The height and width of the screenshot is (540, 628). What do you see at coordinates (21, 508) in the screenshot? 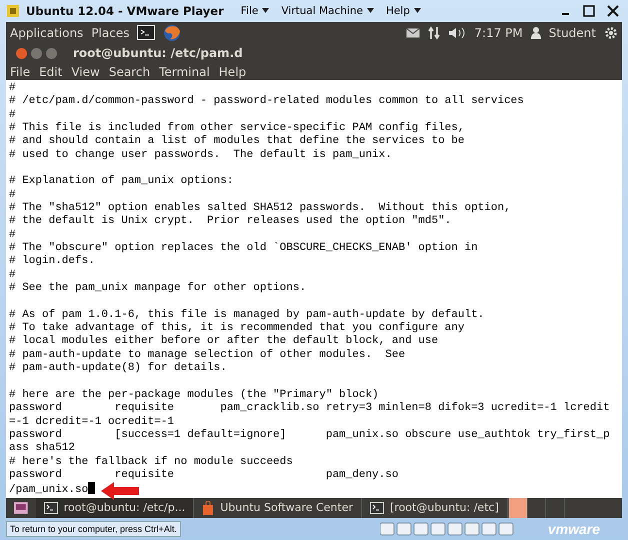
I see `show-desktop-icon` at bounding box center [21, 508].